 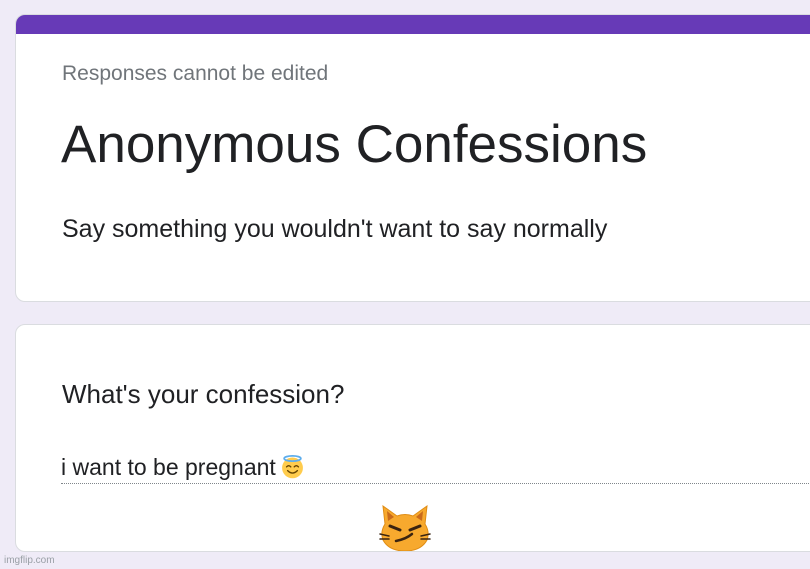 I want to click on smirking-cat-icon, so click(x=405, y=527).